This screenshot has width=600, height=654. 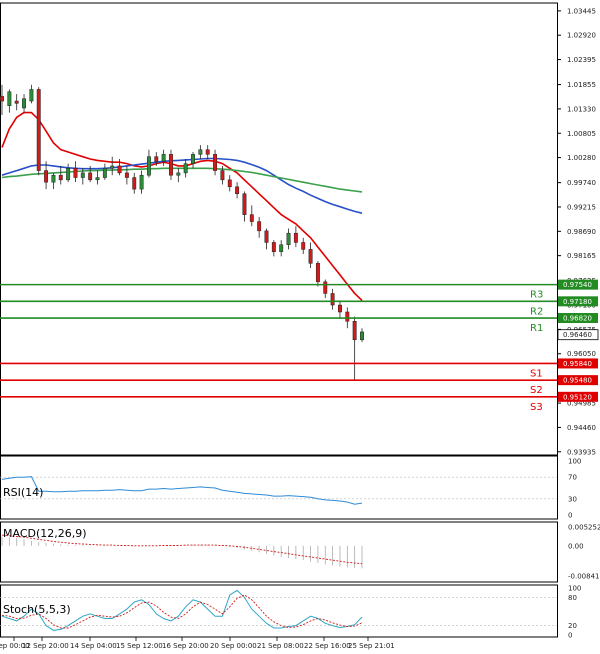 I want to click on price-tick-label: 1.02920, so click(x=581, y=36).